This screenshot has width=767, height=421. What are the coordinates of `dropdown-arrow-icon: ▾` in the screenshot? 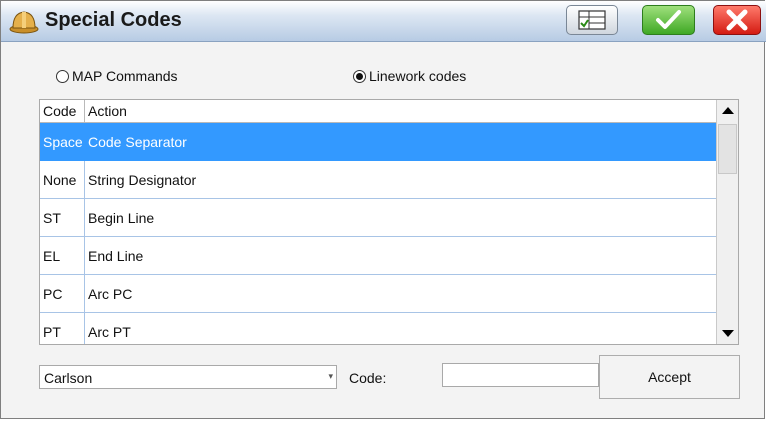 It's located at (330, 376).